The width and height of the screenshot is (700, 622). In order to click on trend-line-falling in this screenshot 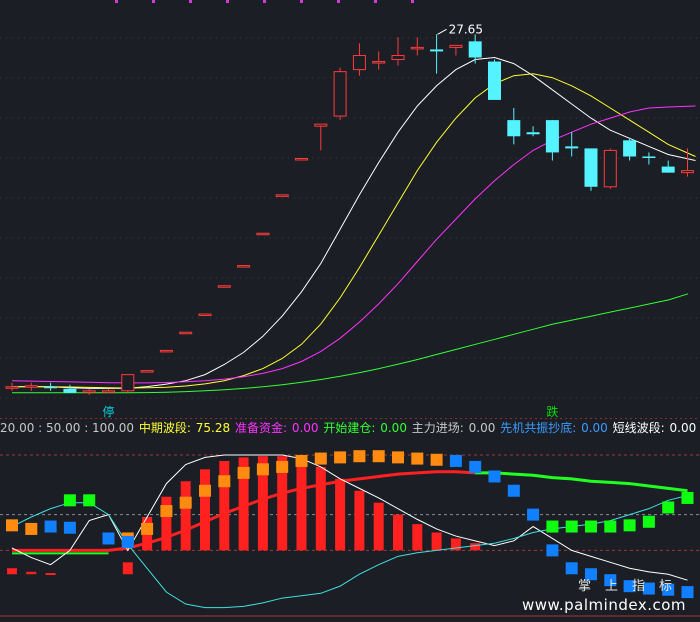, I will do `click(581, 482)`.